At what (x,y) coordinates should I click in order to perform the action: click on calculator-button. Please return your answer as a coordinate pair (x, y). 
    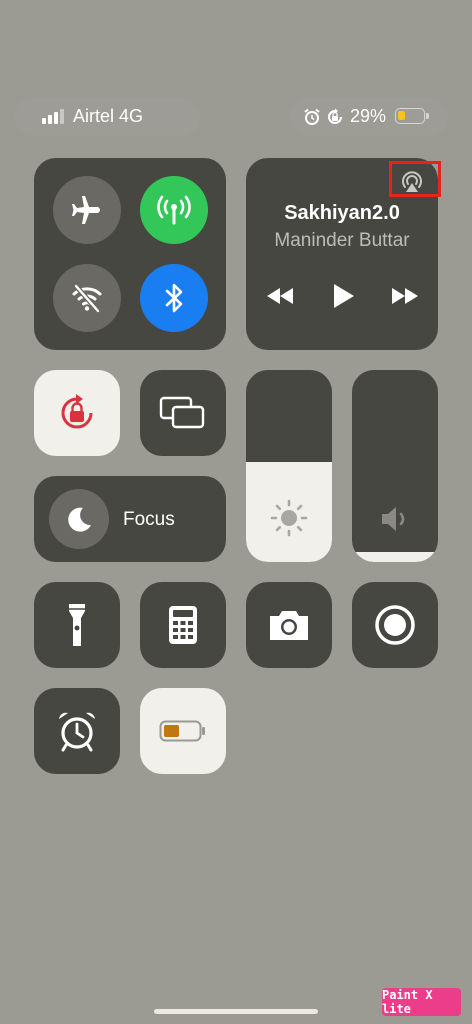
    Looking at the image, I should click on (183, 625).